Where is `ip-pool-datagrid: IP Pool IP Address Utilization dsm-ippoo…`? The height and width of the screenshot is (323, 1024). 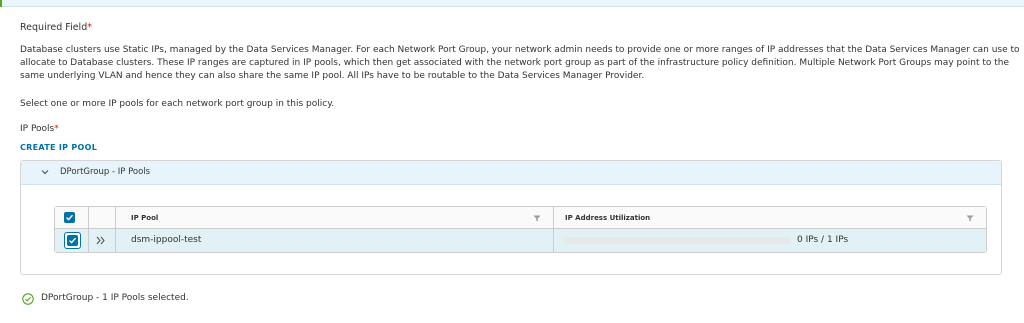 ip-pool-datagrid: IP Pool IP Address Utilization dsm-ippoo… is located at coordinates (520, 229).